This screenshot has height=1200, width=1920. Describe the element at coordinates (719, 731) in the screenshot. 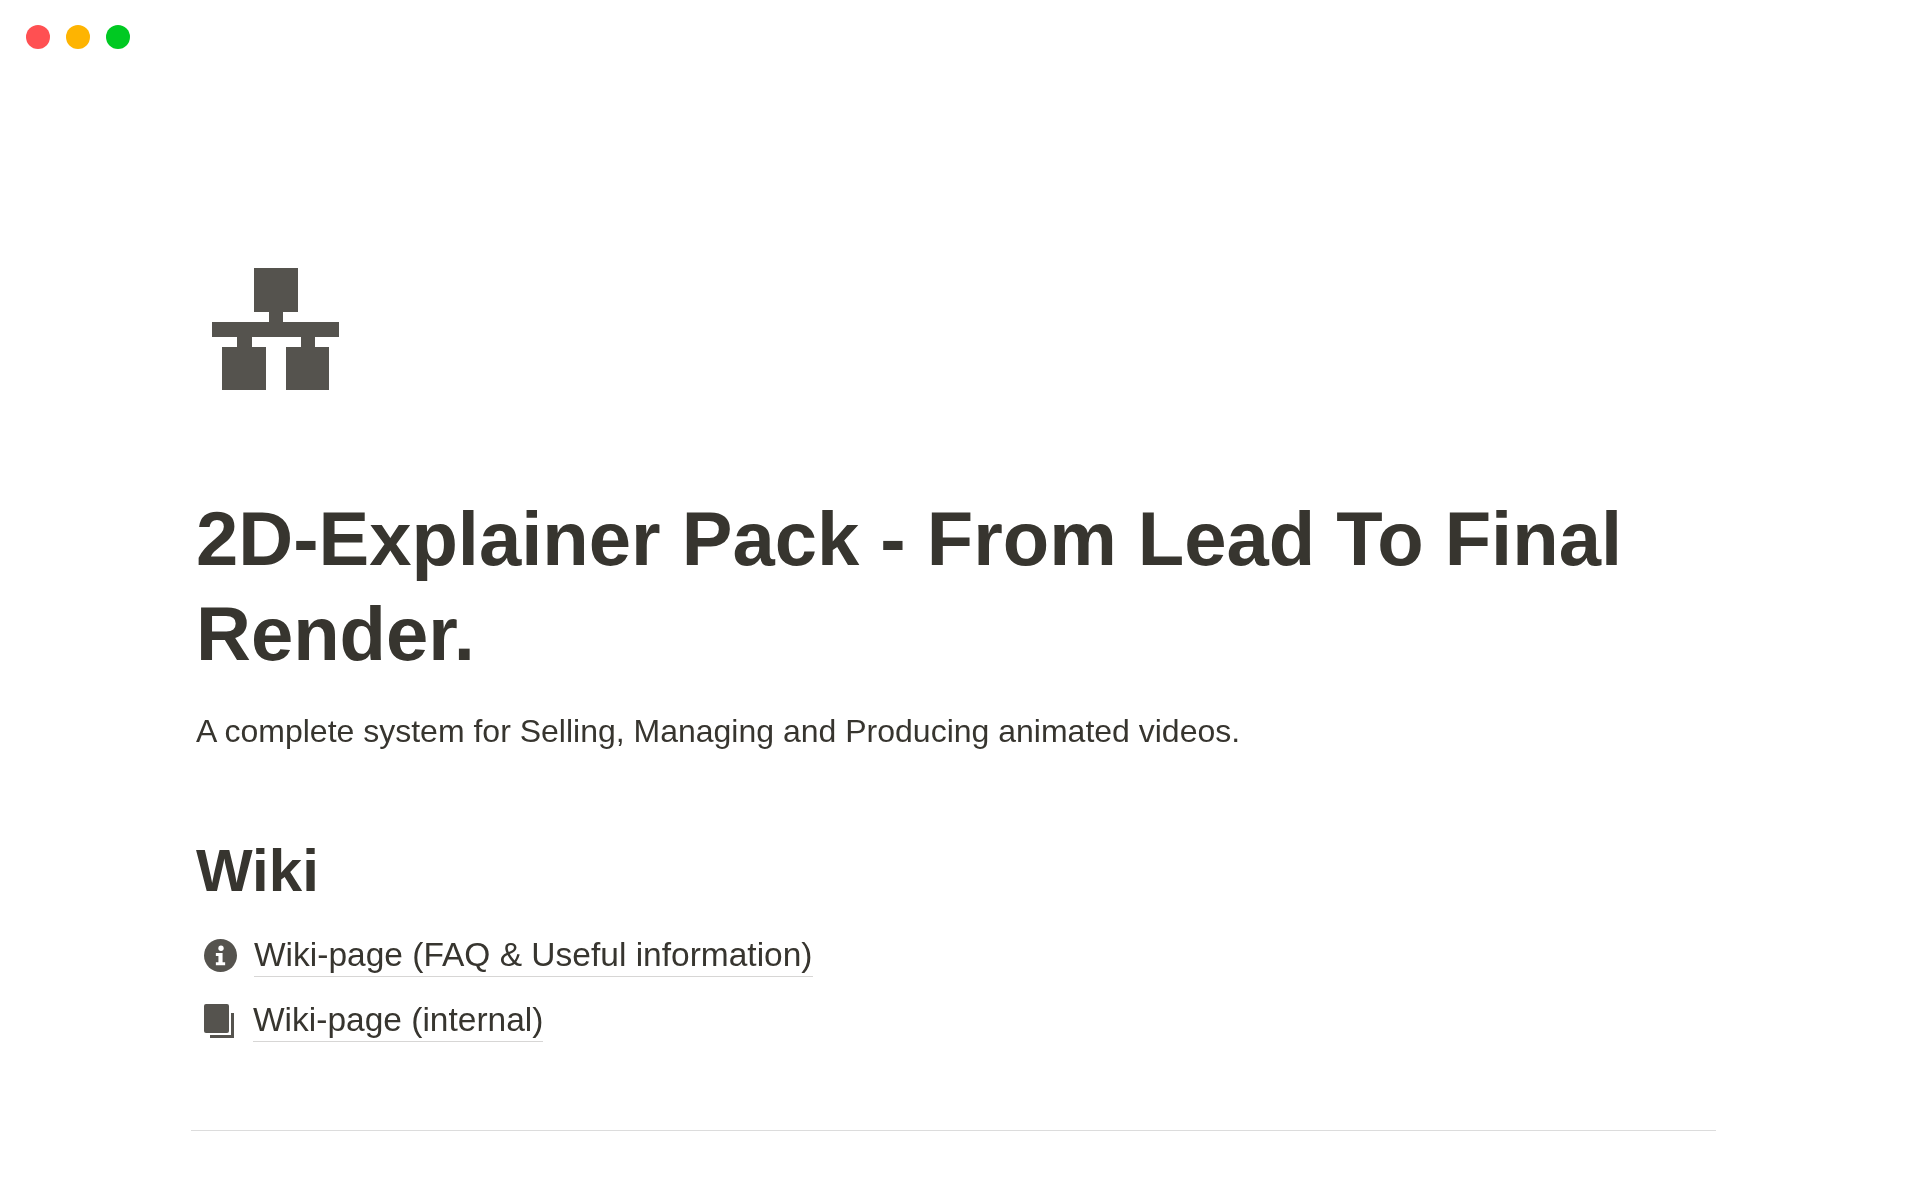

I see `page-description: A complete system for Selling, Managing and Producing animated videos.` at that location.